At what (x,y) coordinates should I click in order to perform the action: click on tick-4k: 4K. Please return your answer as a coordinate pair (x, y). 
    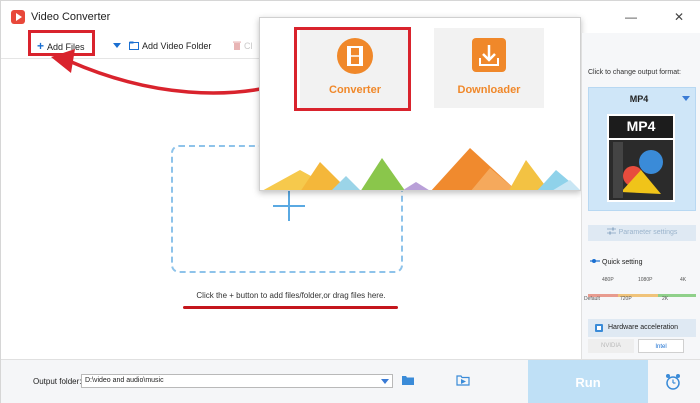
    Looking at the image, I should click on (683, 280).